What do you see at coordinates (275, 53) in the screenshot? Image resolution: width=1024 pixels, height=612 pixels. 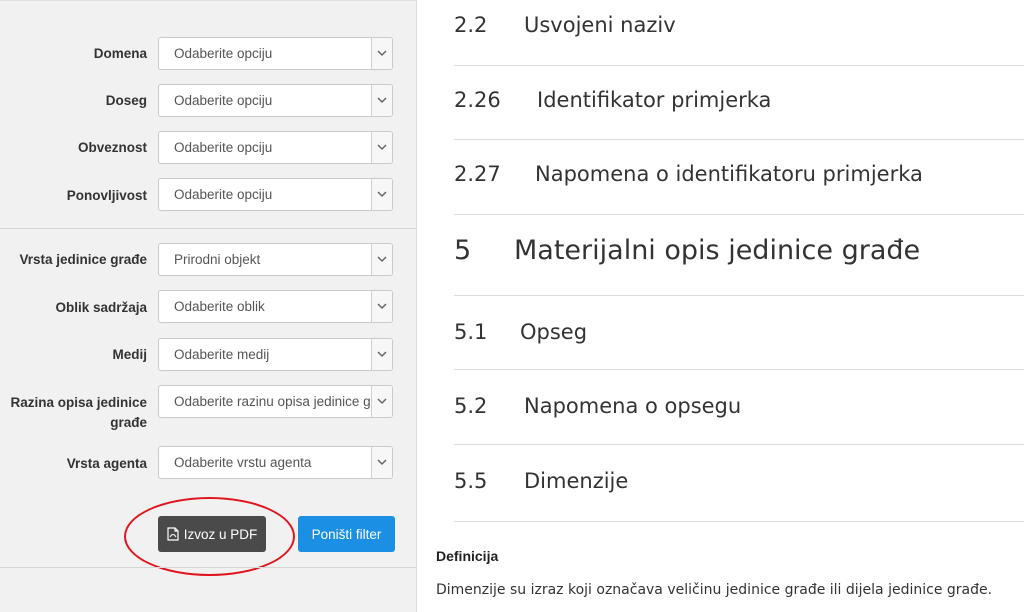 I see `domena-select: Odaberite opciju` at bounding box center [275, 53].